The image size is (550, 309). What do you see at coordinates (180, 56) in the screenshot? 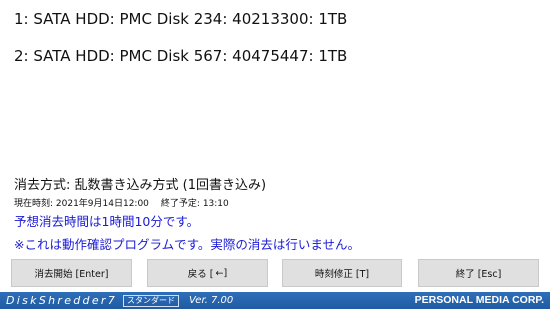
I see `disk-list-item-2: 2: SATA HDD: PMC Disk 567: 40475447: 1TB` at bounding box center [180, 56].